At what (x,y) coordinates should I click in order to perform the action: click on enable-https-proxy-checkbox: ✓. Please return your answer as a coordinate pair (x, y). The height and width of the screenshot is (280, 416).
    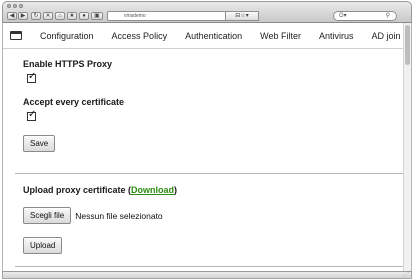
    Looking at the image, I should click on (32, 77).